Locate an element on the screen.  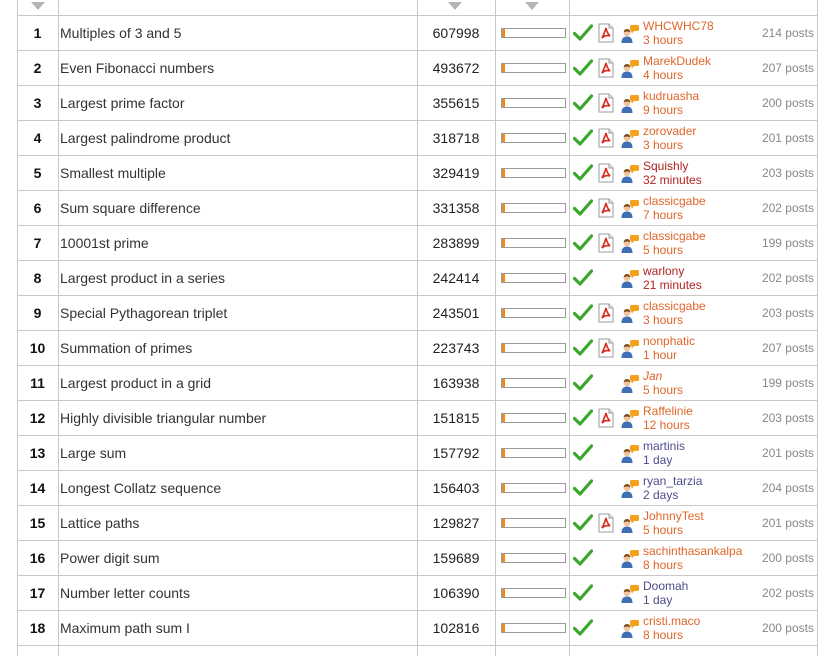
last-post-username-link: Doomah is located at coordinates (665, 586).